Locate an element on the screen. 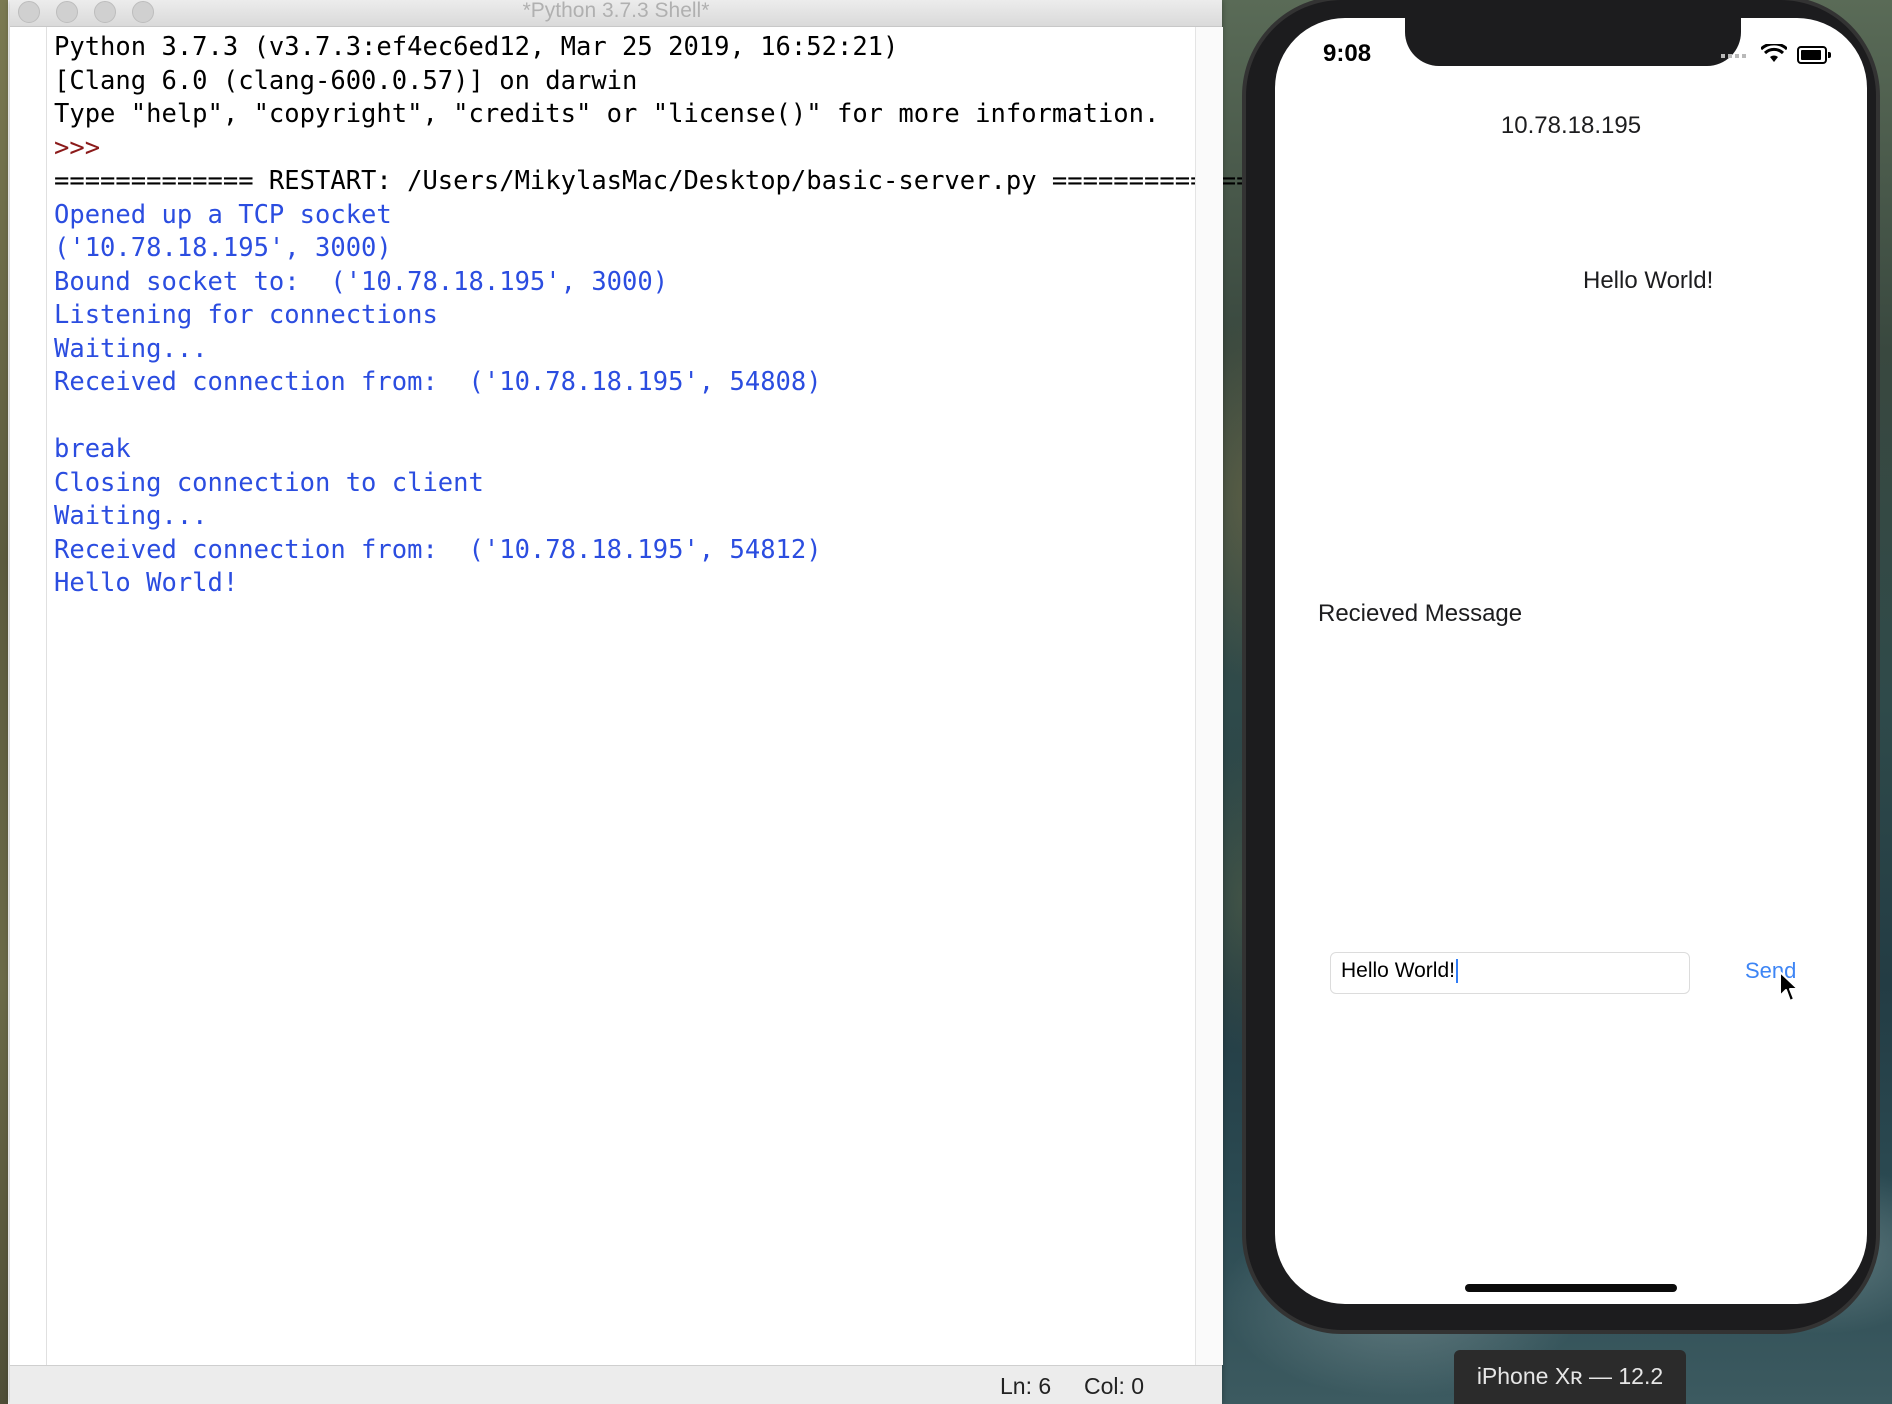 This screenshot has width=1892, height=1404. message-input-text: Hello World! is located at coordinates (1398, 970).